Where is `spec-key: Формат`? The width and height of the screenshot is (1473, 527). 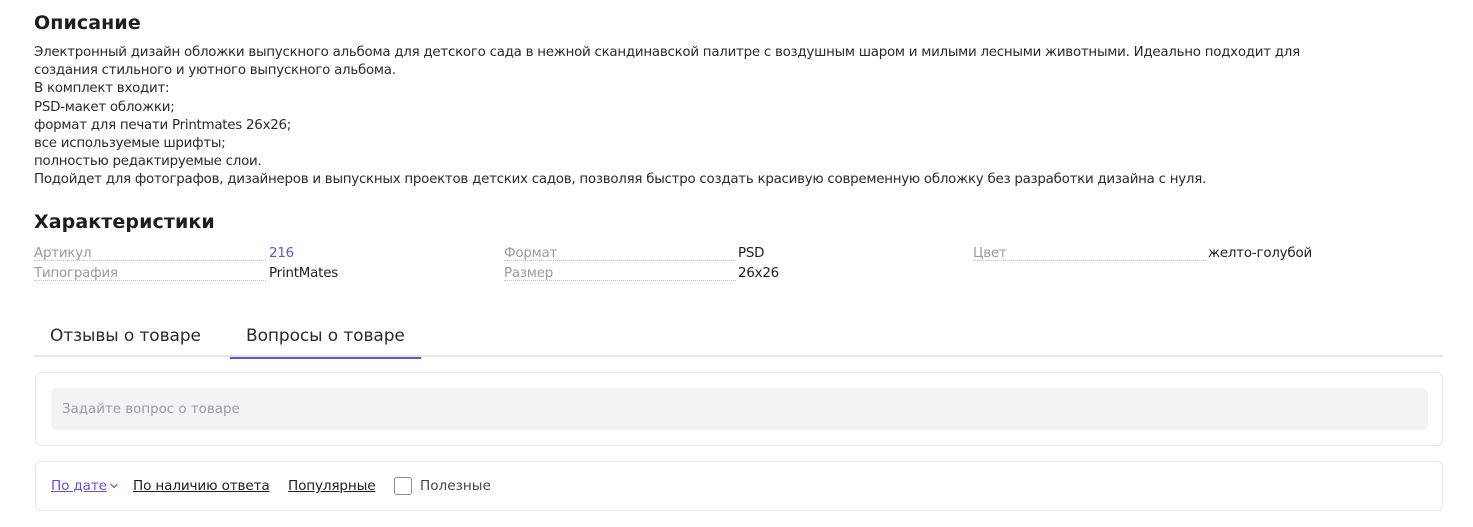 spec-key: Формат is located at coordinates (620, 252).